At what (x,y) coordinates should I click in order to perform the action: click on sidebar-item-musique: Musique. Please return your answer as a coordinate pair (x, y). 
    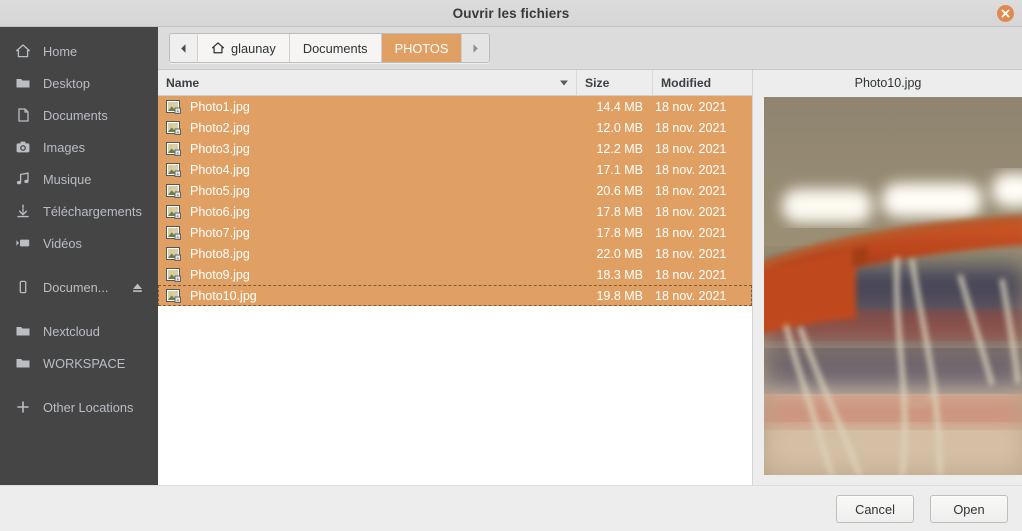
    Looking at the image, I should click on (79, 179).